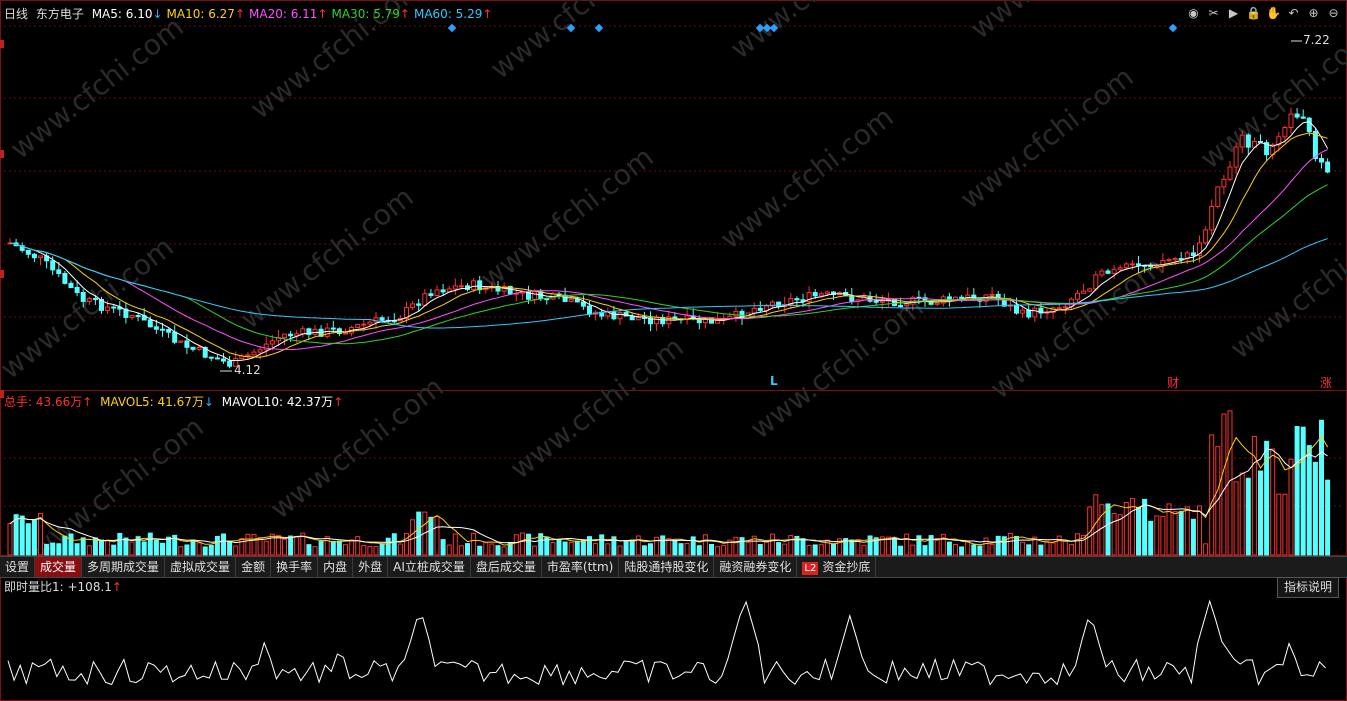 This screenshot has width=1347, height=701. I want to click on tab-9: 盘后成交量, so click(506, 567).